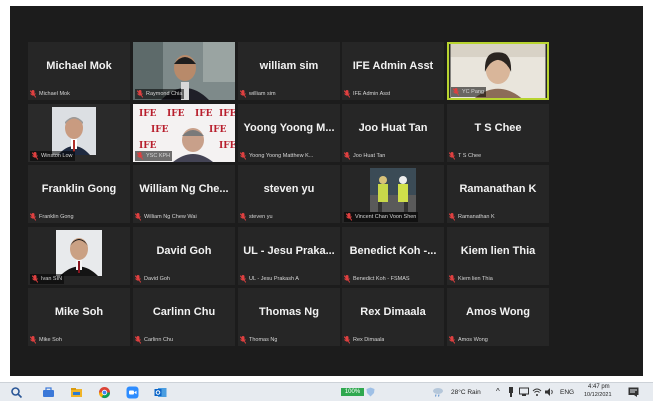  I want to click on participant-label-text: Franklin Gong, so click(56, 217).